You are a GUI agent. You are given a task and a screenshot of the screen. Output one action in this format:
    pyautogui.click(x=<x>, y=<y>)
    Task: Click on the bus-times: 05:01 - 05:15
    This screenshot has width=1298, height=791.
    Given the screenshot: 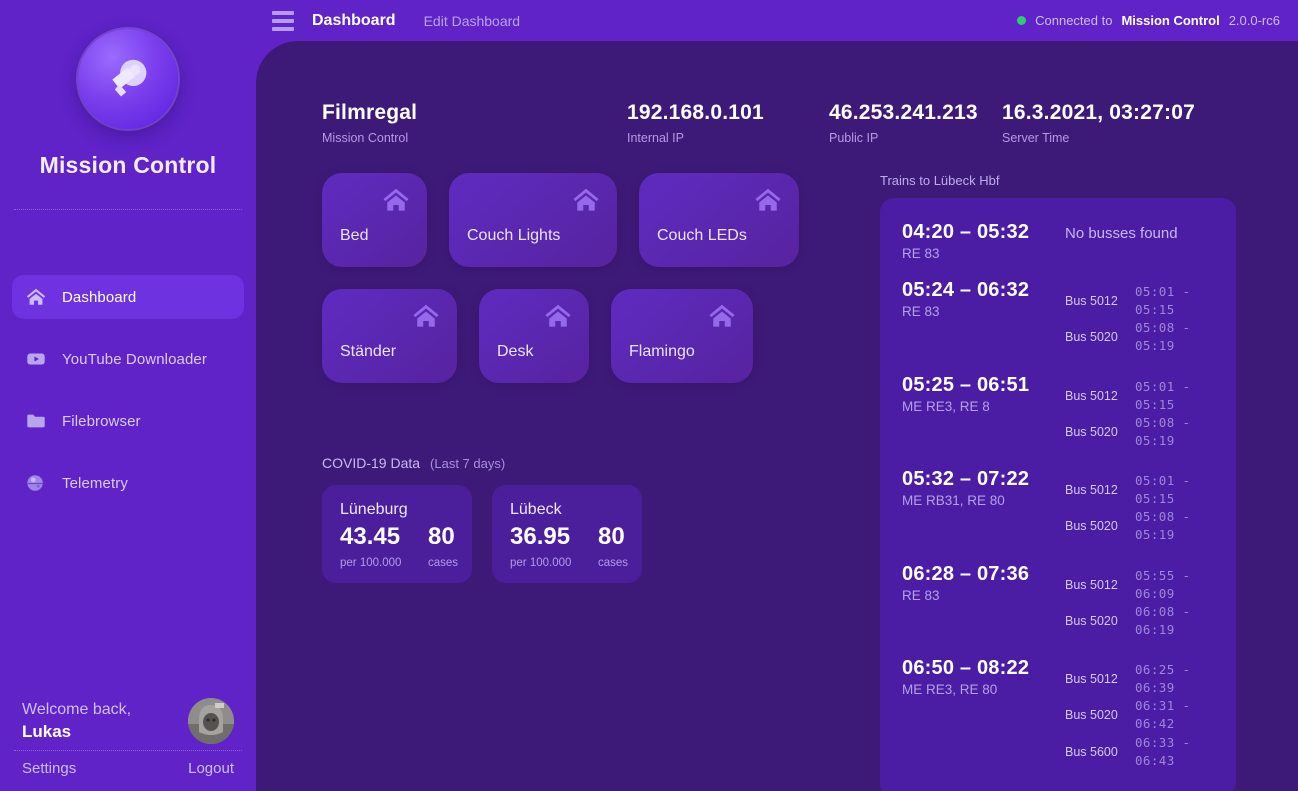 What is the action you would take?
    pyautogui.click(x=1163, y=490)
    